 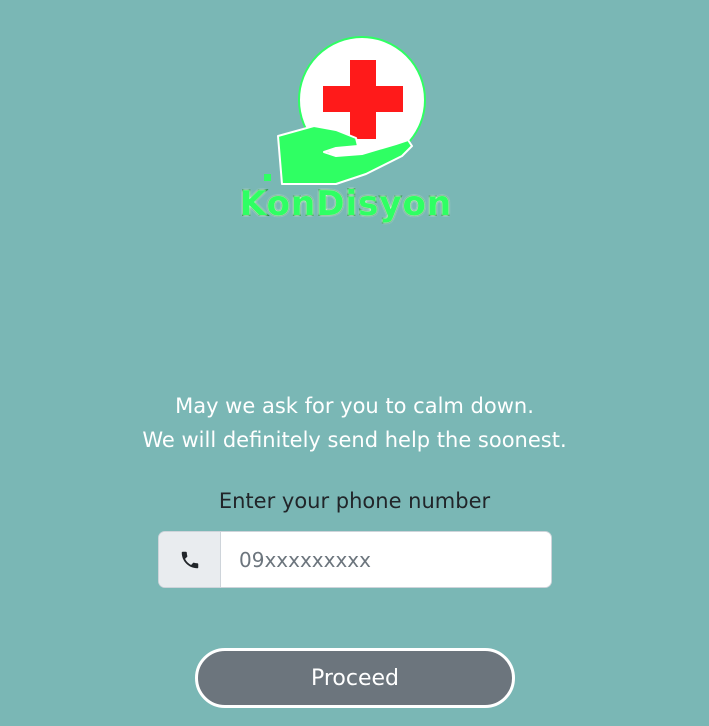 What do you see at coordinates (190, 559) in the screenshot?
I see `phone-icon` at bounding box center [190, 559].